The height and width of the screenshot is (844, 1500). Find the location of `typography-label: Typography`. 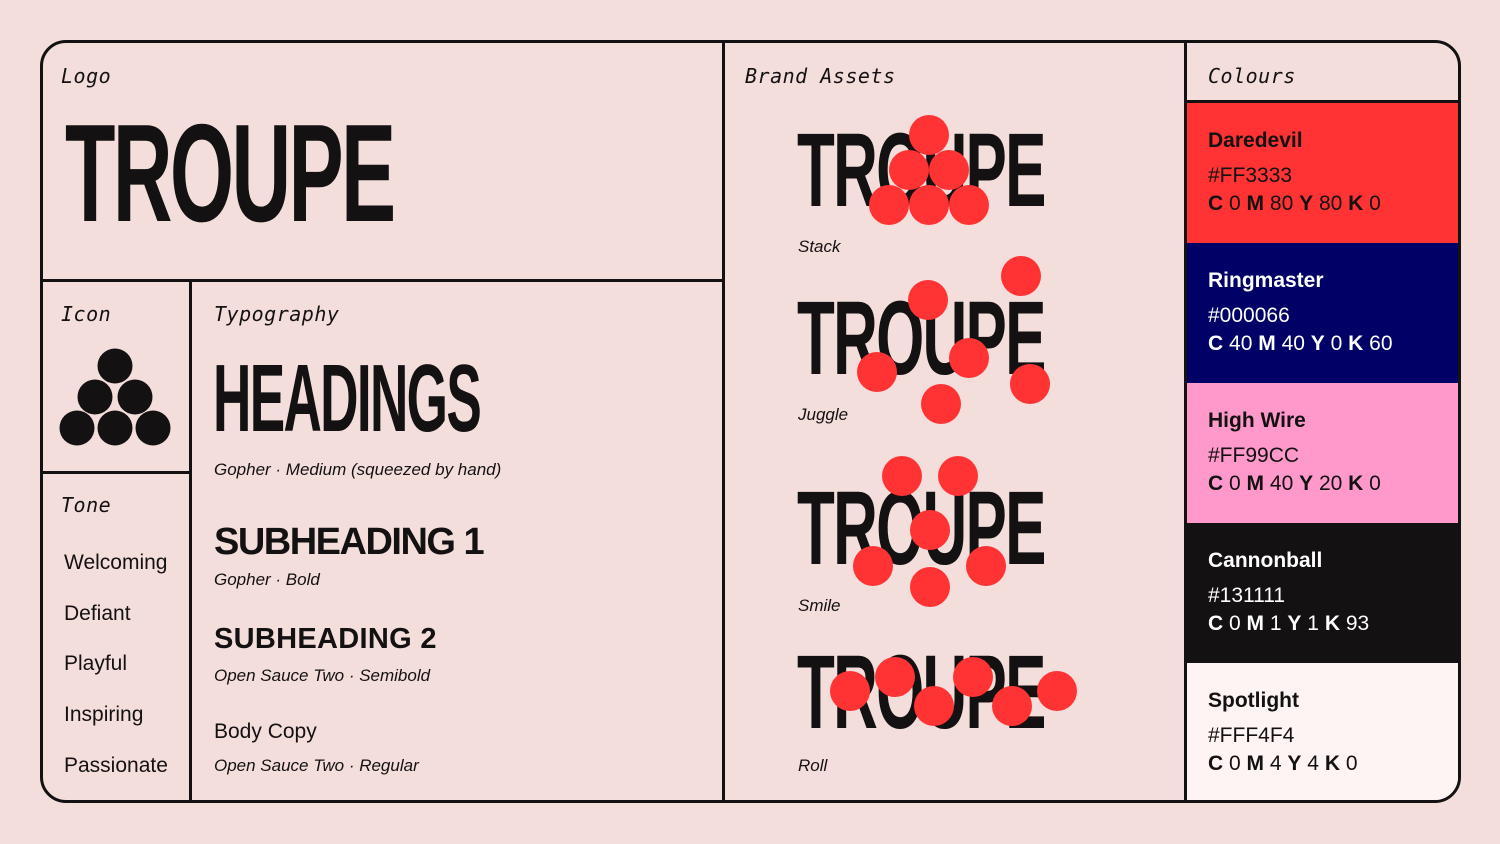

typography-label: Typography is located at coordinates (277, 314).